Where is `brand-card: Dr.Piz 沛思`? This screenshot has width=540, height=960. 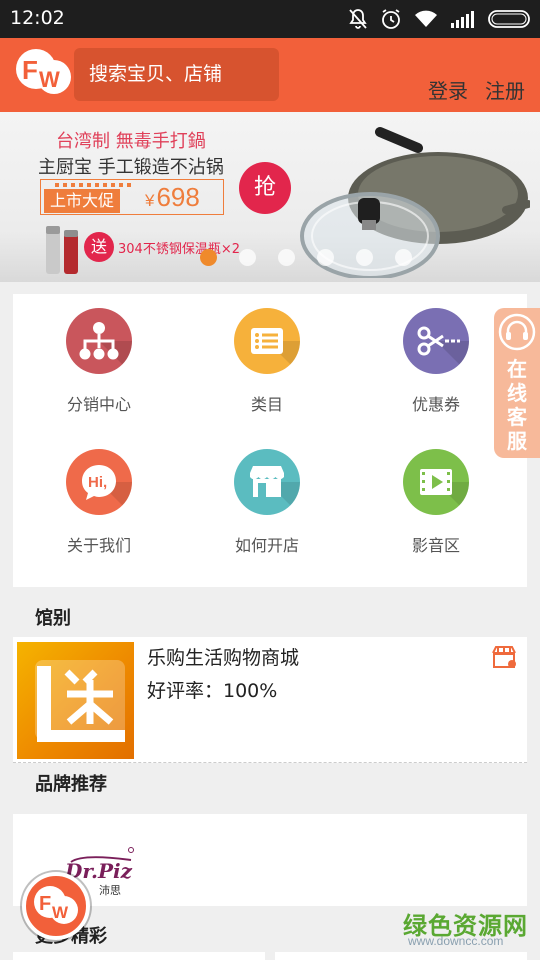 brand-card: Dr.Piz 沛思 is located at coordinates (270, 860).